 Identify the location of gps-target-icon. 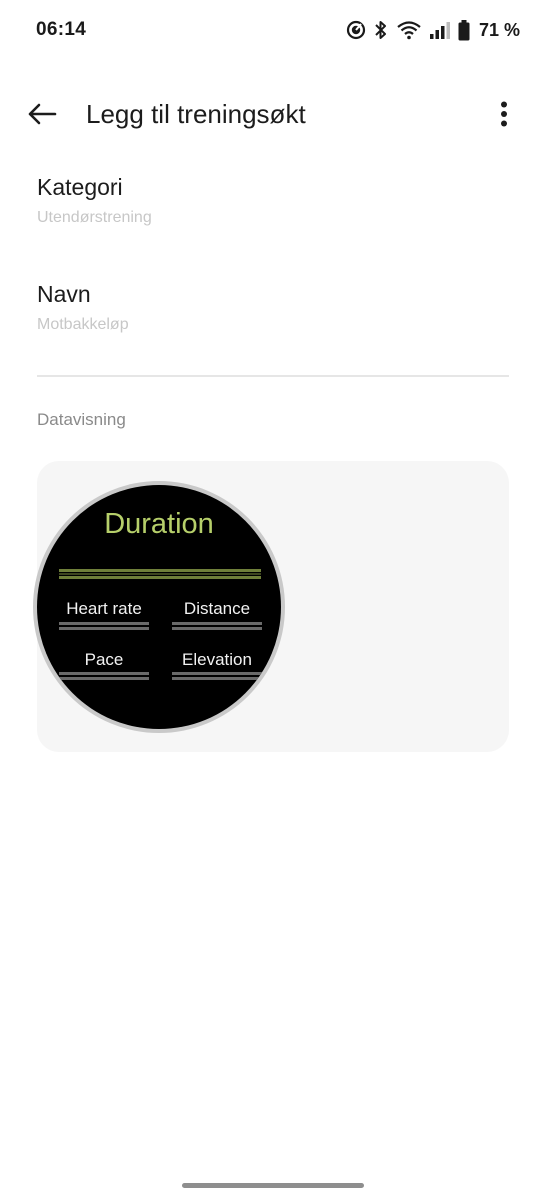
(356, 30).